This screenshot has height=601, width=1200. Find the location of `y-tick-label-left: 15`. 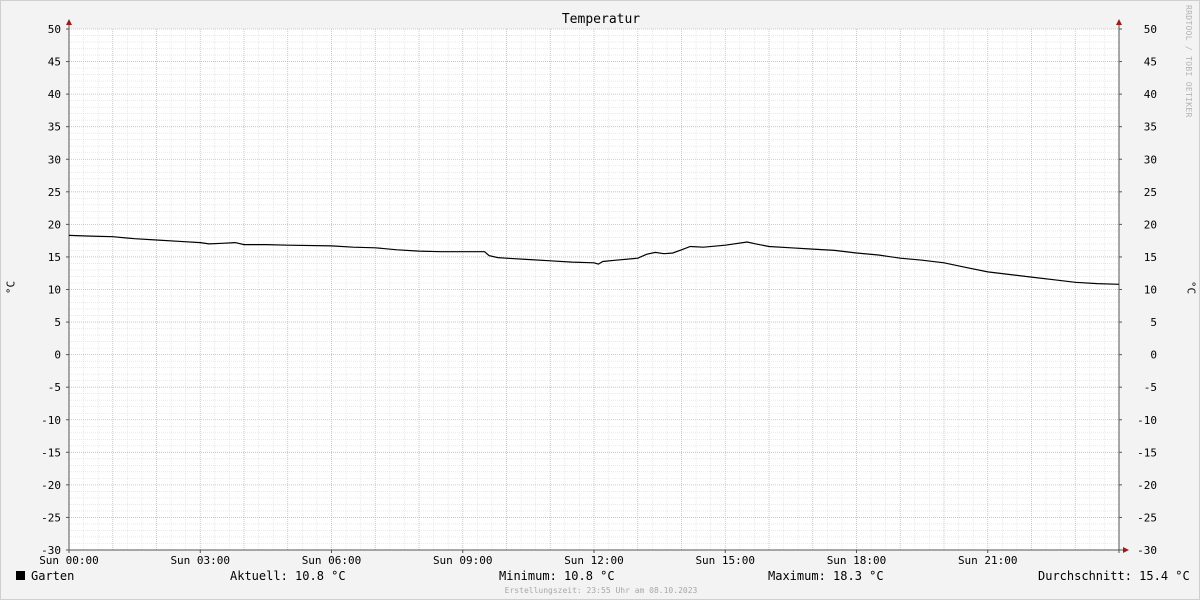

y-tick-label-left: 15 is located at coordinates (54, 257).